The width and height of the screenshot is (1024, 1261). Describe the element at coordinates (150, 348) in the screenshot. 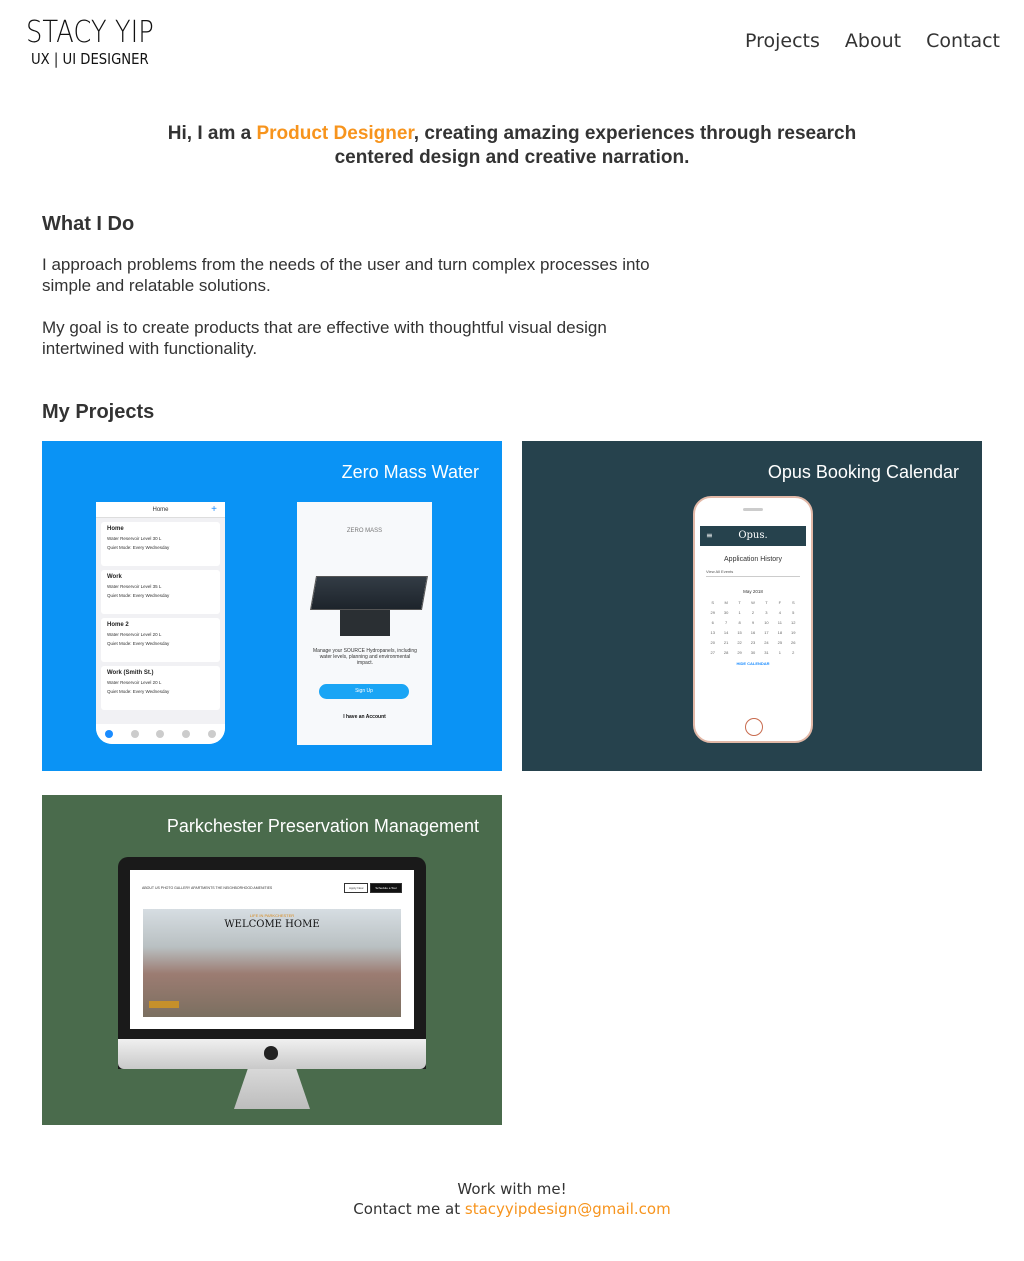

I see `paragraph-line: intertwined with functionality.` at that location.